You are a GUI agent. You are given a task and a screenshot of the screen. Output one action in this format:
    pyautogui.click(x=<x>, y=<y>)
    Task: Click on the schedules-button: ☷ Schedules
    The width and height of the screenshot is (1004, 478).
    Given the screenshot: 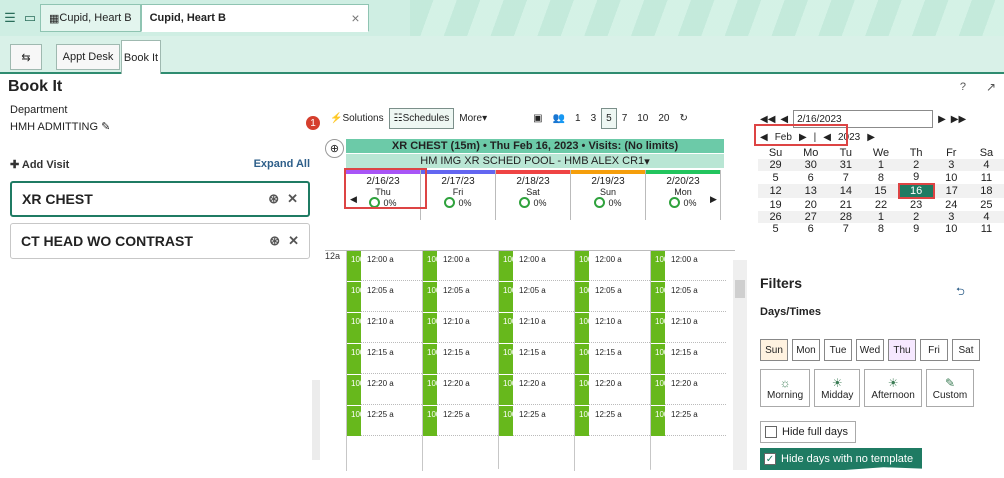 What is the action you would take?
    pyautogui.click(x=421, y=118)
    